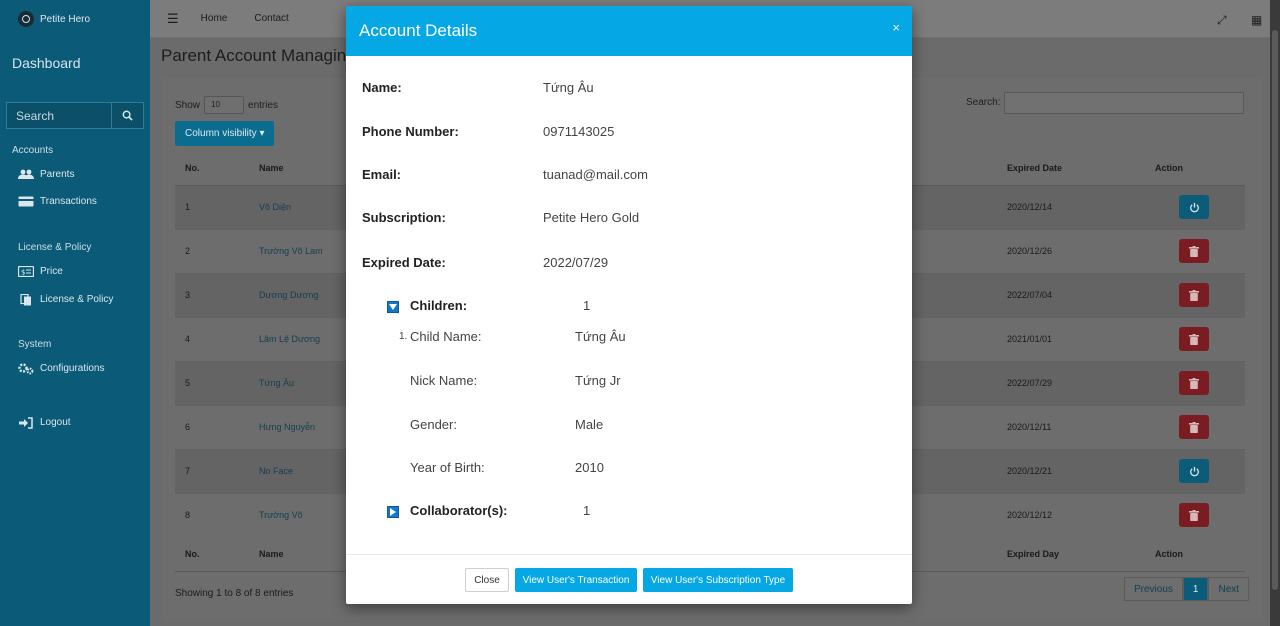 This screenshot has width=1280, height=626. What do you see at coordinates (1071, 250) in the screenshot?
I see `cell-expired: 2020/12/26` at bounding box center [1071, 250].